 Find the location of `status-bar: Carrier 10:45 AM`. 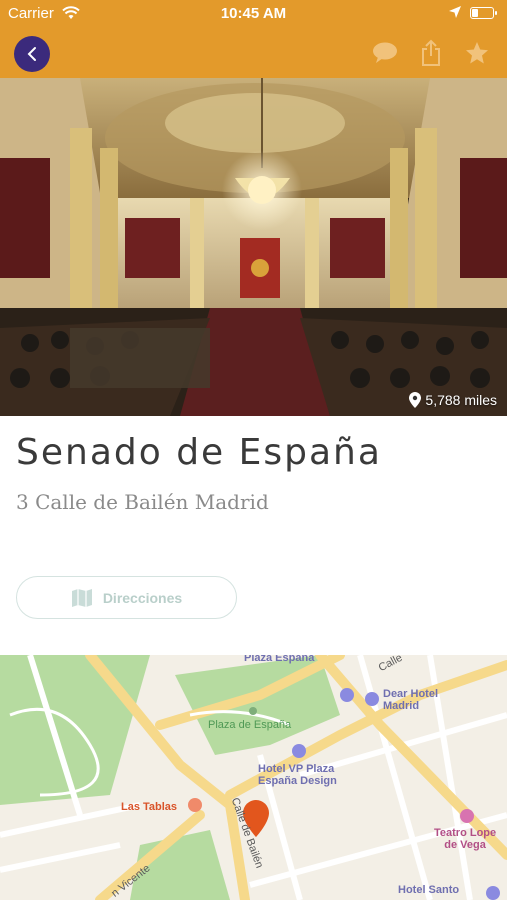

status-bar: Carrier 10:45 AM is located at coordinates (253, 14).